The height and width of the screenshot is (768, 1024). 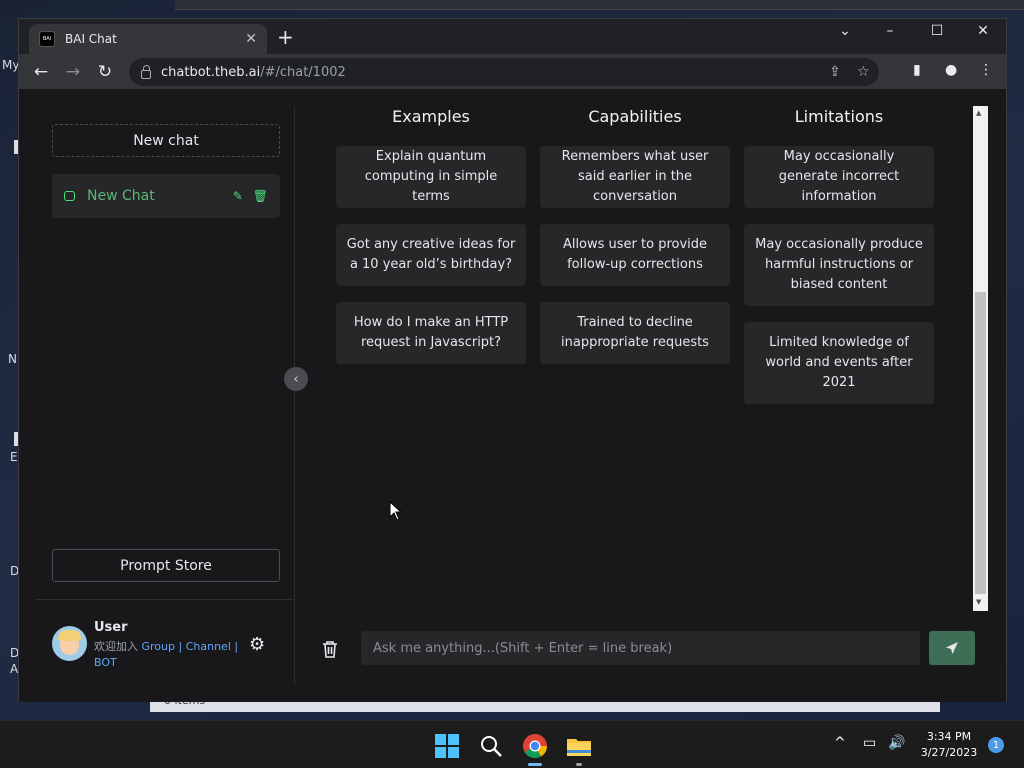 I want to click on chrome-icon, so click(x=535, y=746).